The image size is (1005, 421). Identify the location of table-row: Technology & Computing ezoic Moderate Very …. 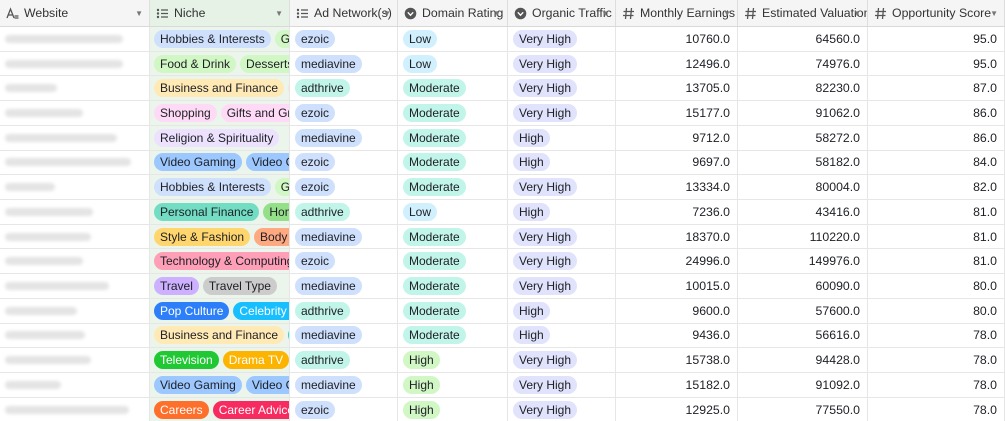
(502, 262).